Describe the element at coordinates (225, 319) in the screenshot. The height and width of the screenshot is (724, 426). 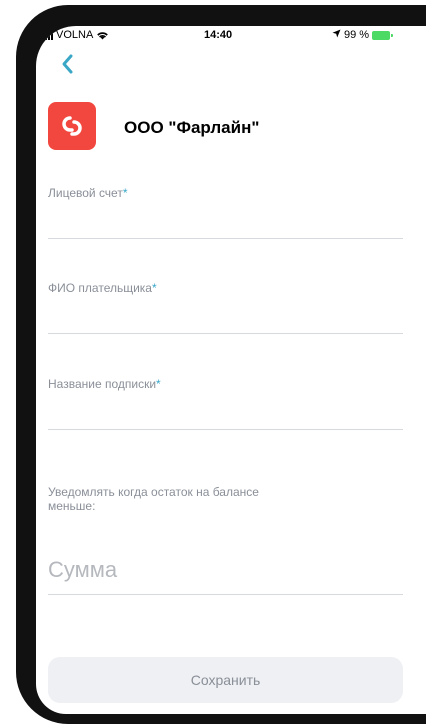
I see `payer-input` at that location.